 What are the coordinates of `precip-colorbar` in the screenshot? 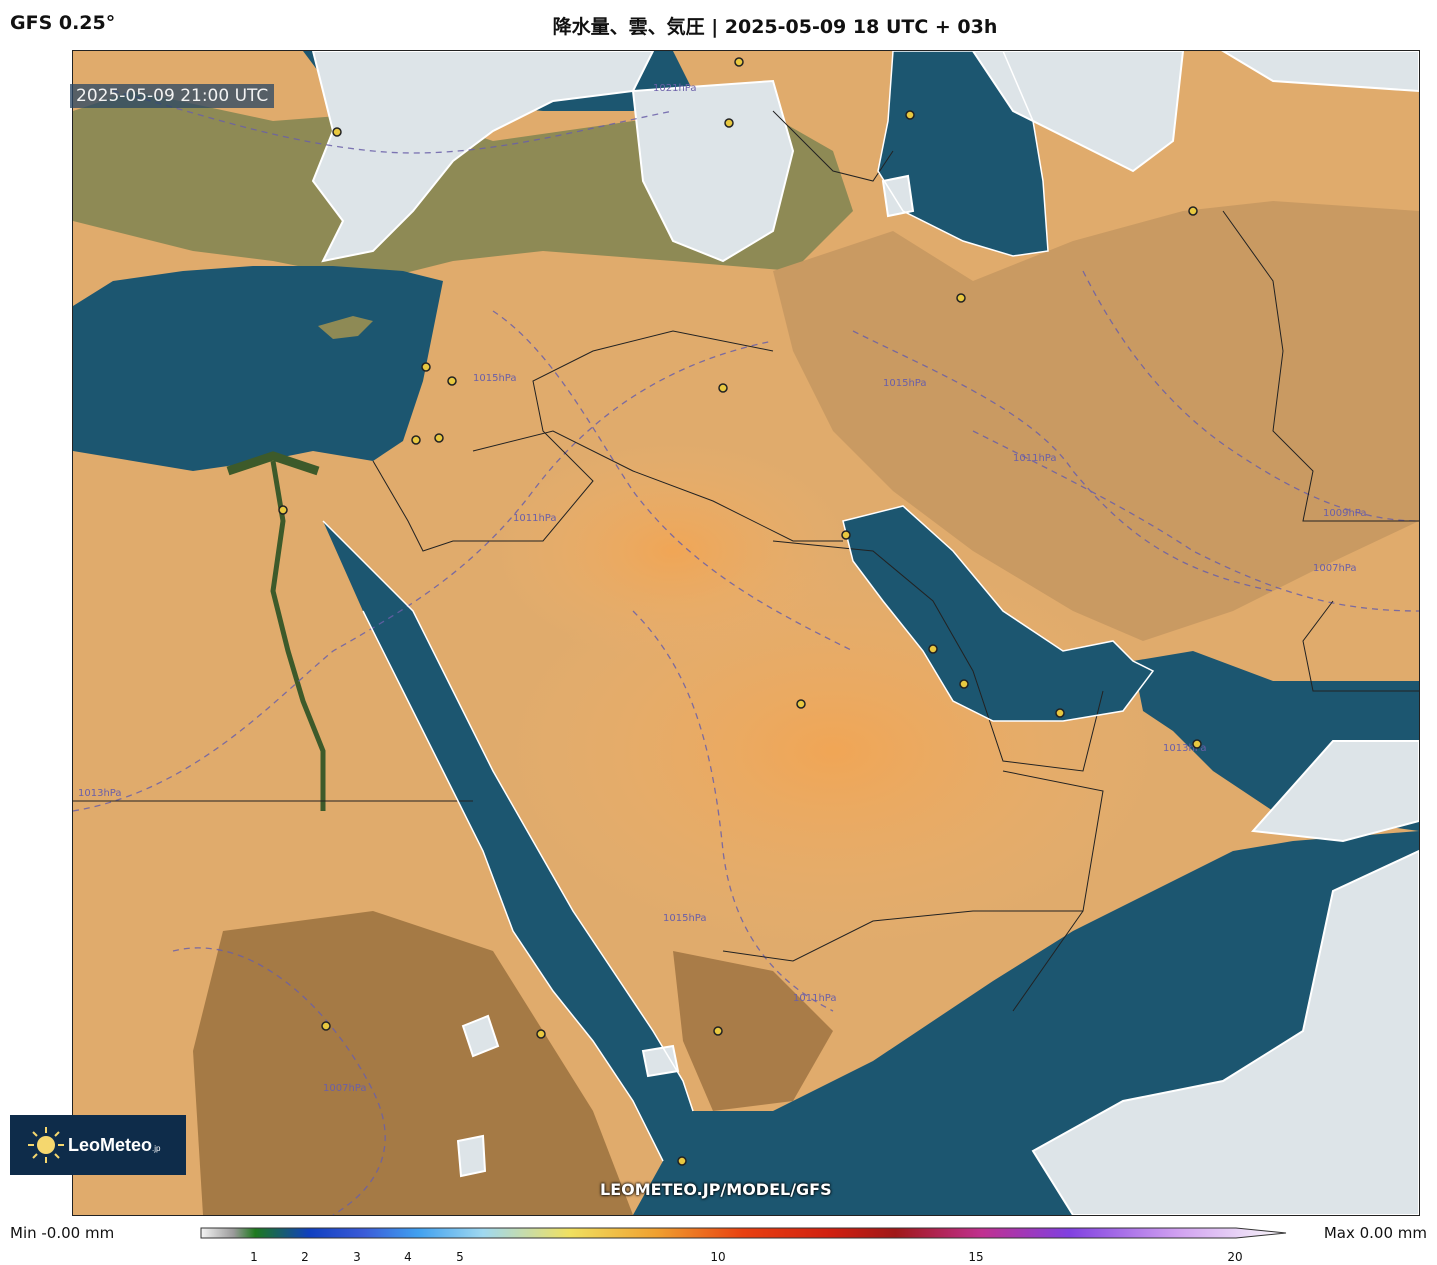 It's located at (743, 1233).